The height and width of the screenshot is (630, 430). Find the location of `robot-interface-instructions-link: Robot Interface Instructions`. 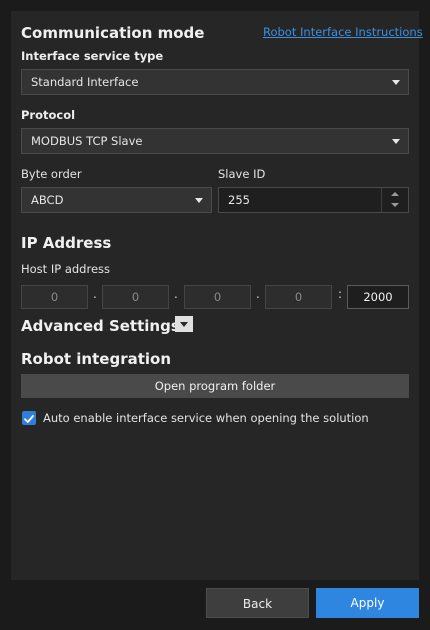

robot-interface-instructions-link: Robot Interface Instructions is located at coordinates (343, 32).